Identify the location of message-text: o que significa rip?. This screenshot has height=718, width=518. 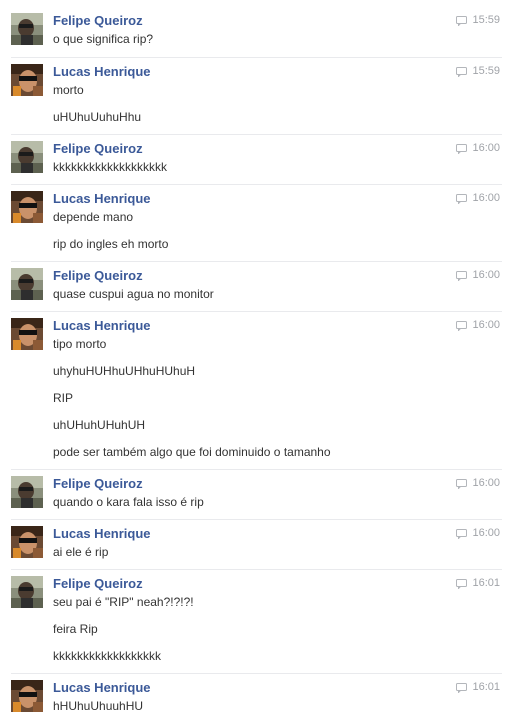
(103, 39).